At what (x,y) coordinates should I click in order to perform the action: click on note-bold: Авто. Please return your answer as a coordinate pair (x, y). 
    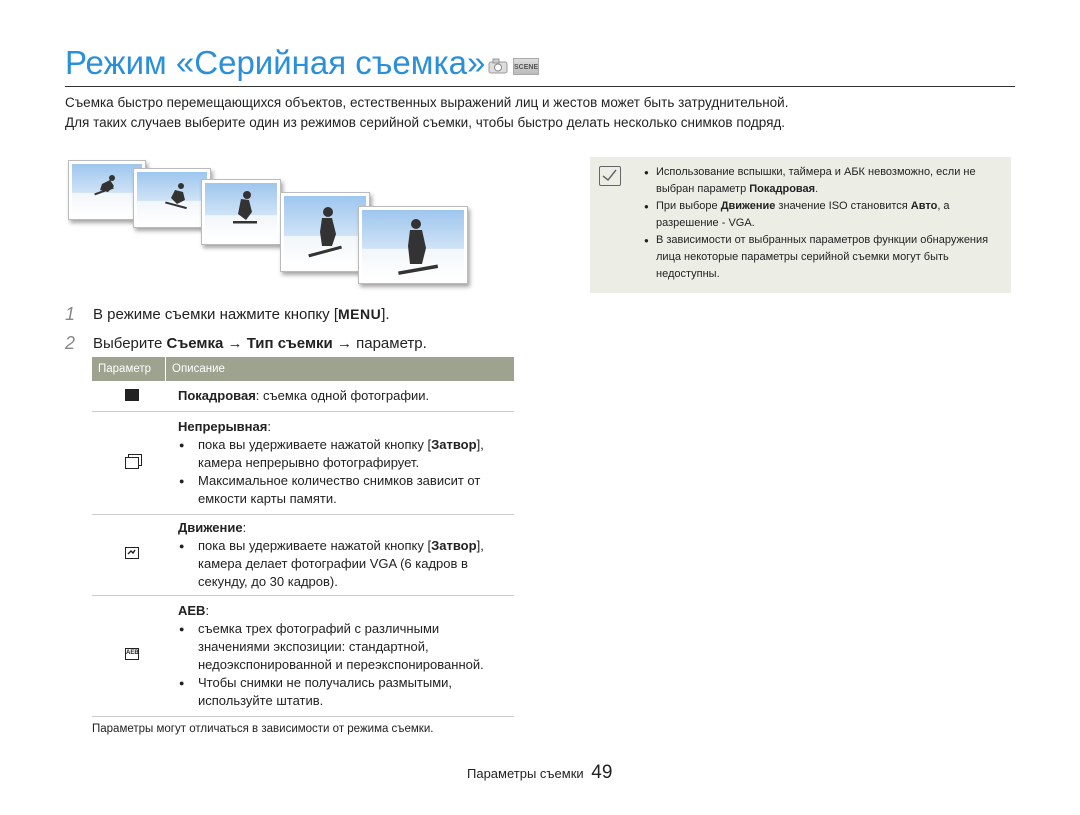
    Looking at the image, I should click on (924, 206).